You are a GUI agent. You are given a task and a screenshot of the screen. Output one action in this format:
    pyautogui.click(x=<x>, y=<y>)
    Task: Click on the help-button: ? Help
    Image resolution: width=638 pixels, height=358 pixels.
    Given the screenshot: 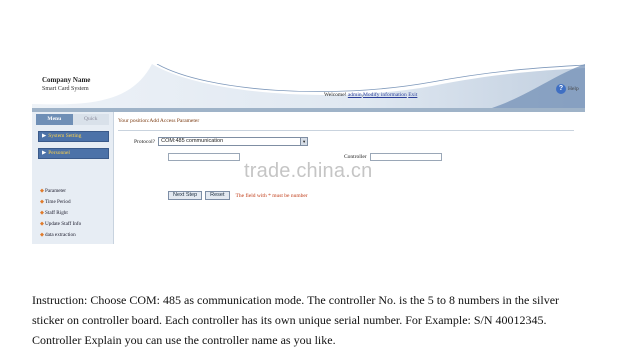 What is the action you would take?
    pyautogui.click(x=567, y=89)
    